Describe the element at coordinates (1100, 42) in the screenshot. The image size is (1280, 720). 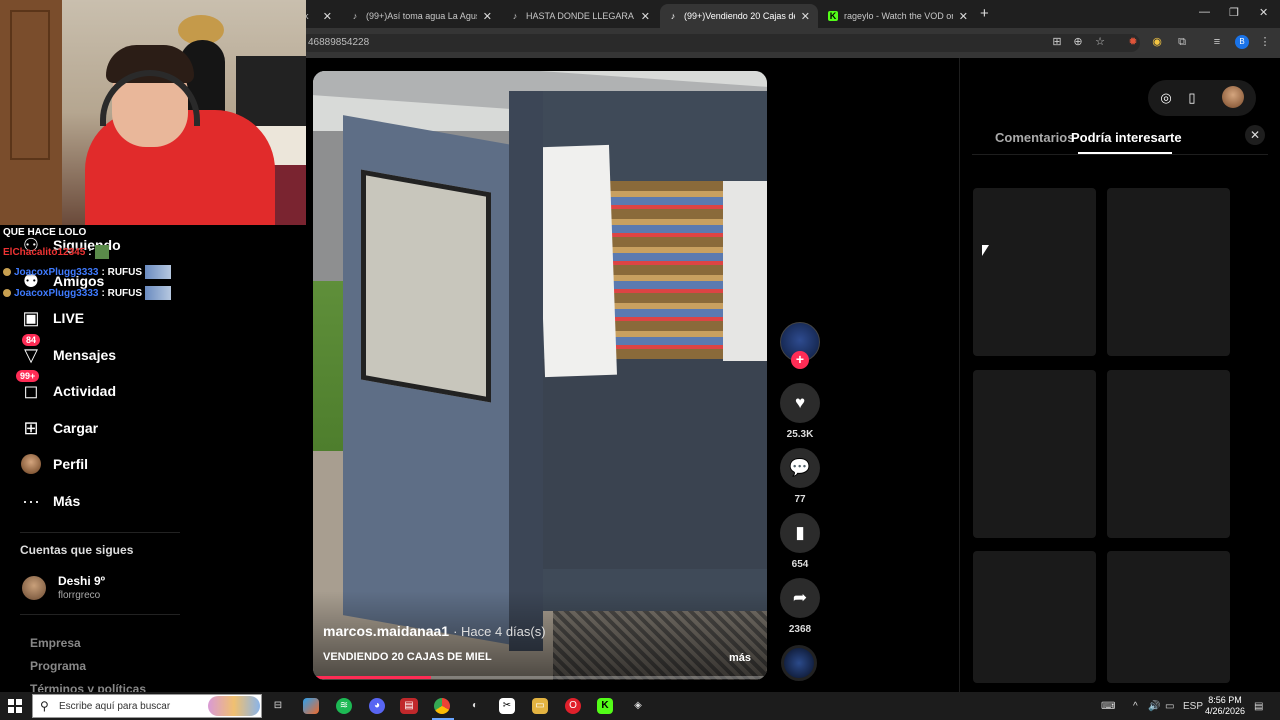
I see `bookmark-star-icon: ☆` at that location.